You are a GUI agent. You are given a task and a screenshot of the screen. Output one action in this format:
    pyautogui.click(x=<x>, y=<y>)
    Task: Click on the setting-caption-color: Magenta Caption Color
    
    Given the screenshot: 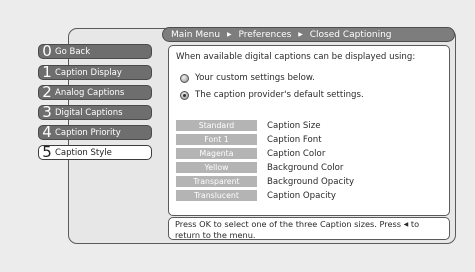 What is the action you would take?
    pyautogui.click(x=250, y=153)
    